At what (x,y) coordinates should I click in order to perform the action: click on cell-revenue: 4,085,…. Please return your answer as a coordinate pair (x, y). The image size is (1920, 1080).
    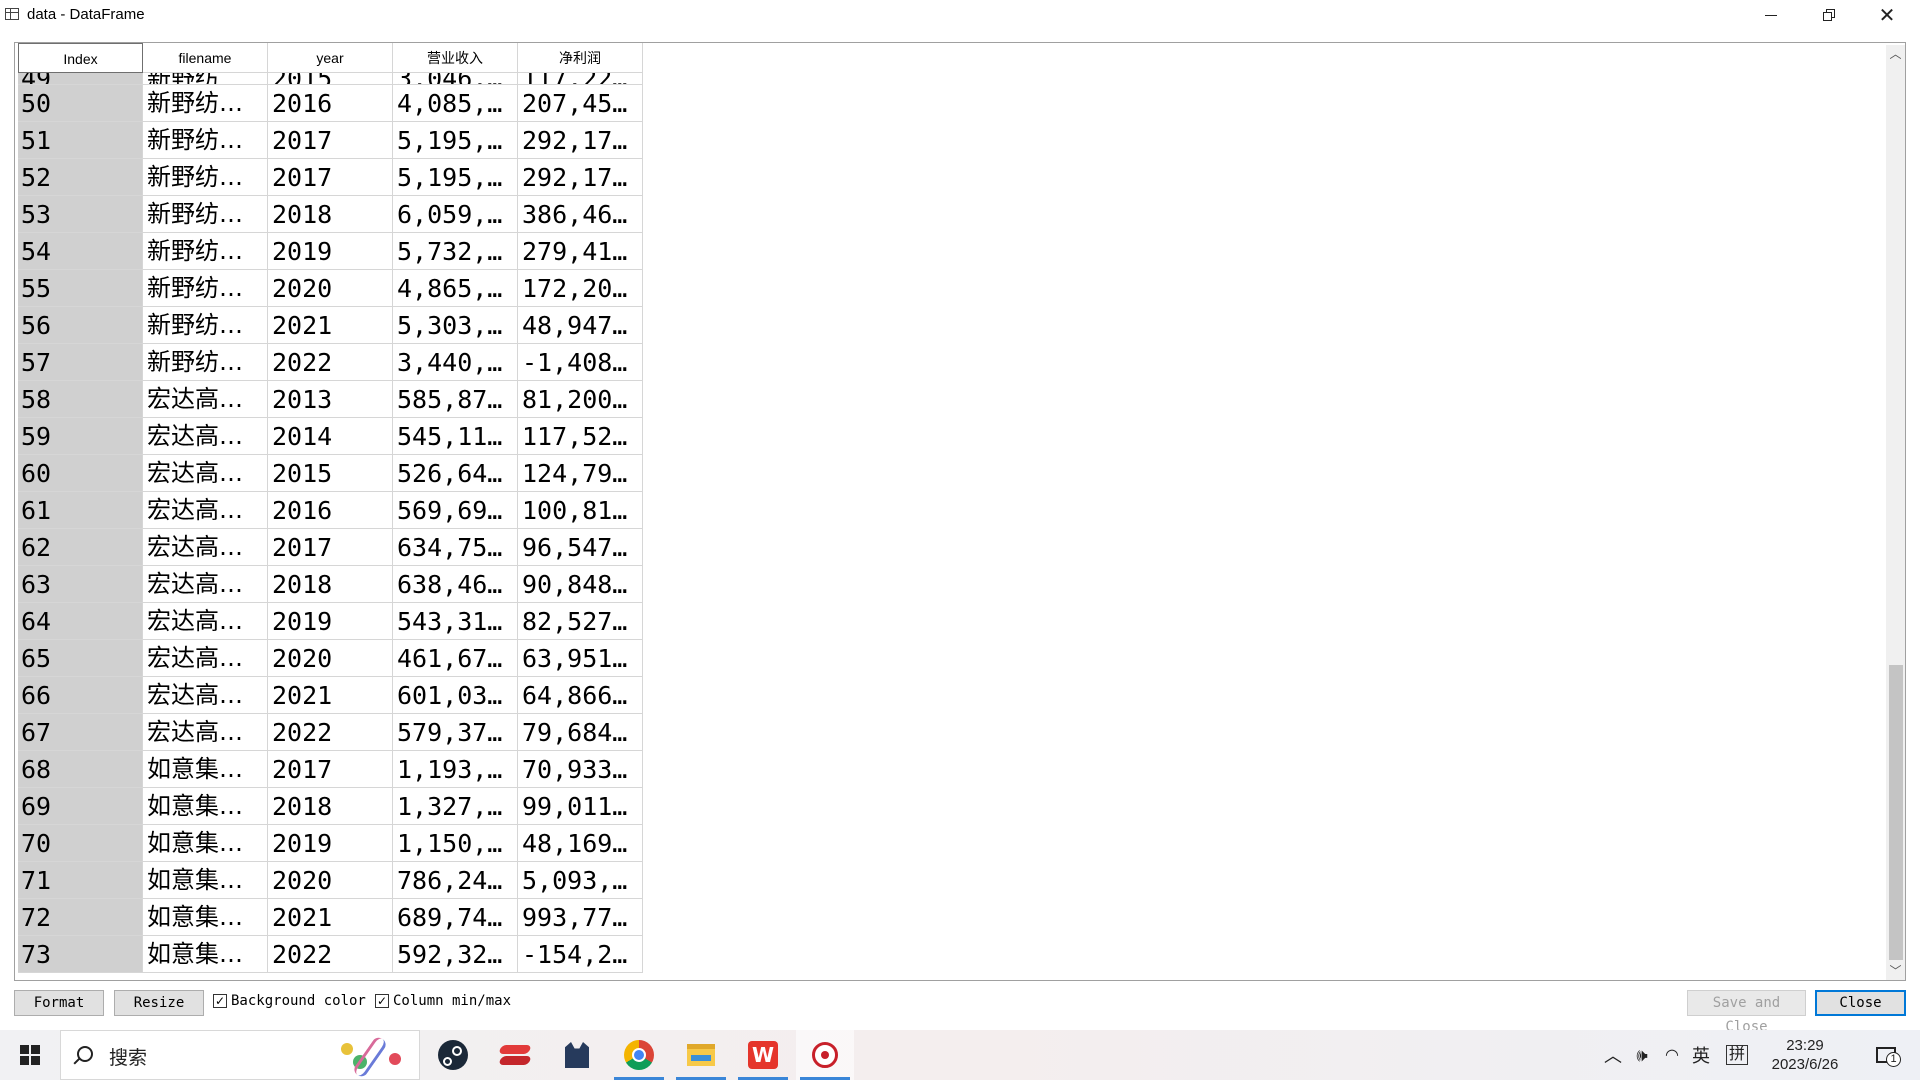
    Looking at the image, I should click on (455, 103).